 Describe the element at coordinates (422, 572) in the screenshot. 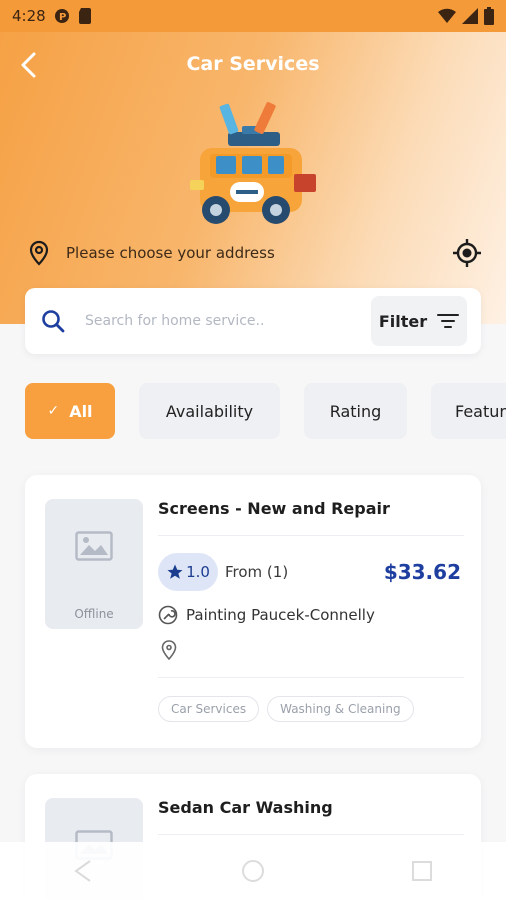

I see `service-price: $33.62` at that location.